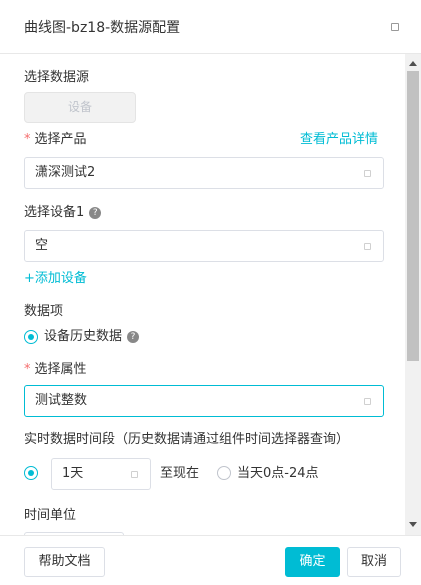 The image size is (421, 585). Describe the element at coordinates (204, 173) in the screenshot. I see `product-select: 潇深测试2` at that location.